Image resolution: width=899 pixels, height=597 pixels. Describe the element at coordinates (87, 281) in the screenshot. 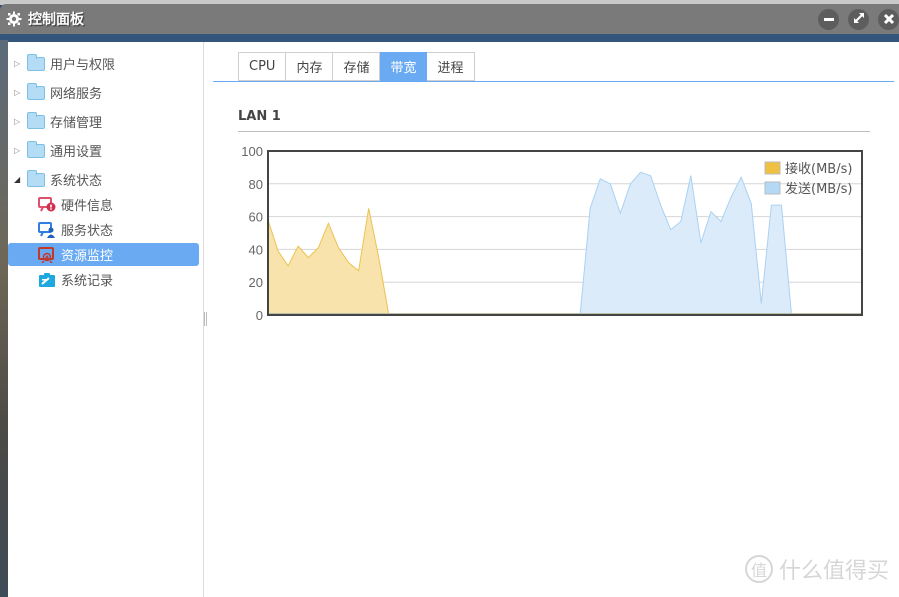

I see `sidebar-item-label: 系统记录` at that location.